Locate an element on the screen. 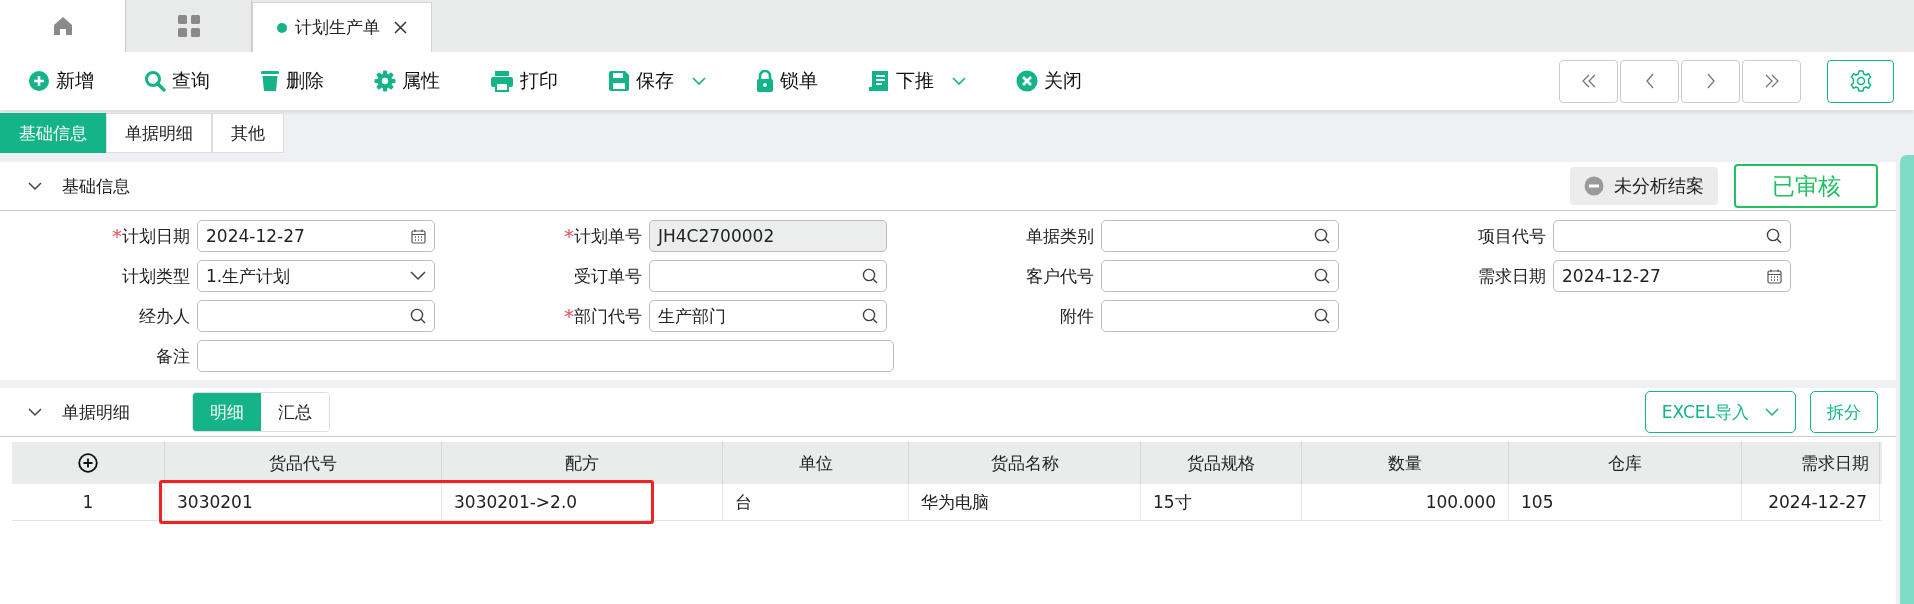 This screenshot has height=604, width=1914. first-button is located at coordinates (1588, 81).